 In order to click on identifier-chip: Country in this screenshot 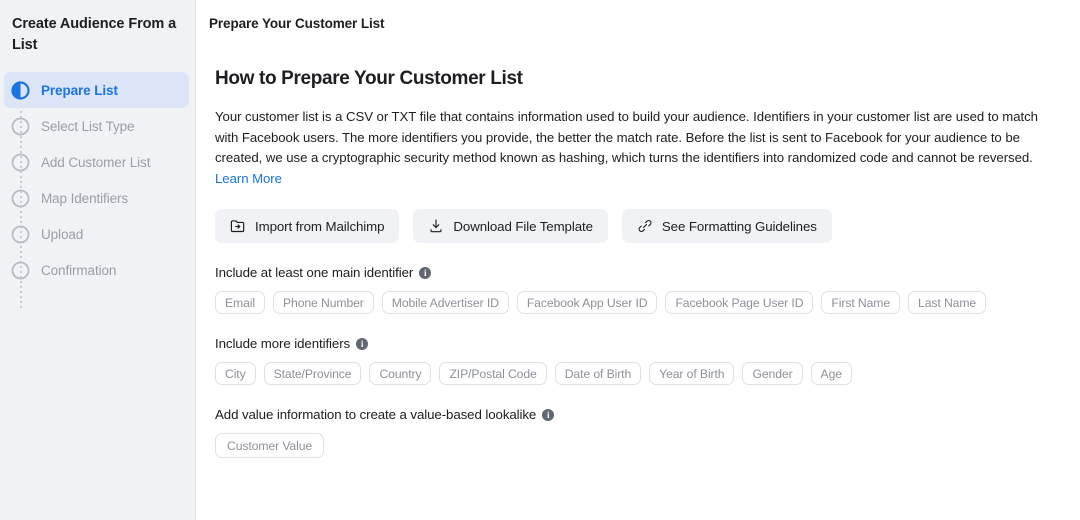, I will do `click(400, 374)`.